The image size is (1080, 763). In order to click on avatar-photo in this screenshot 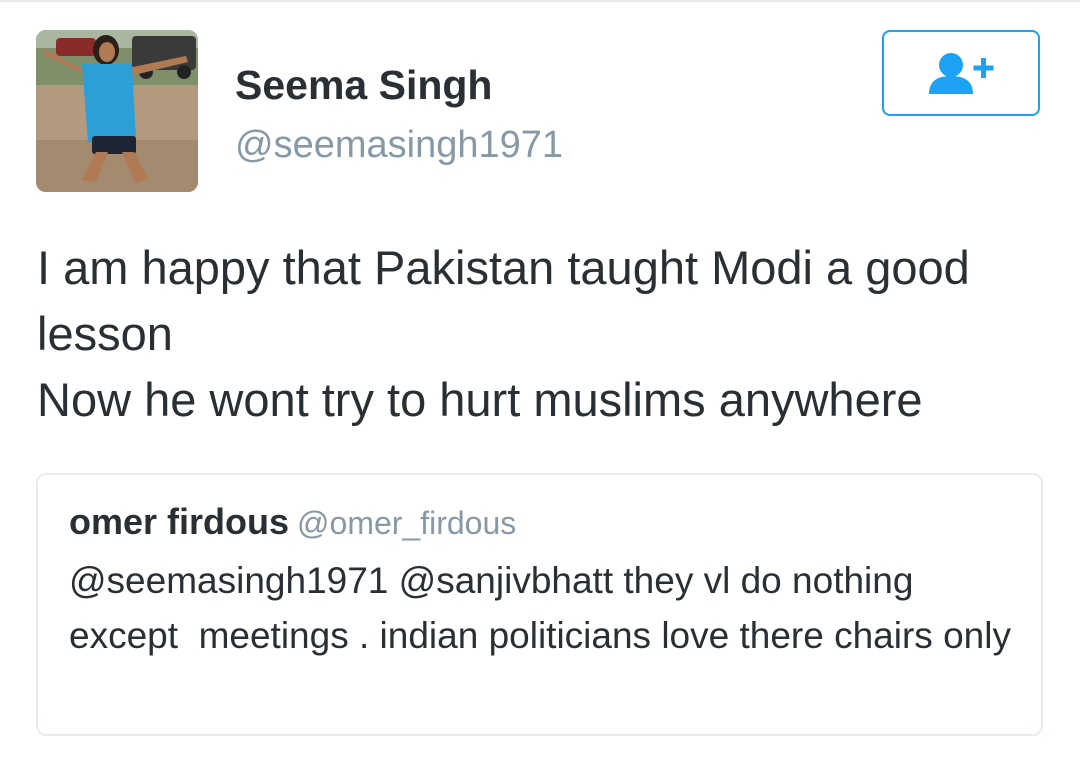, I will do `click(117, 111)`.